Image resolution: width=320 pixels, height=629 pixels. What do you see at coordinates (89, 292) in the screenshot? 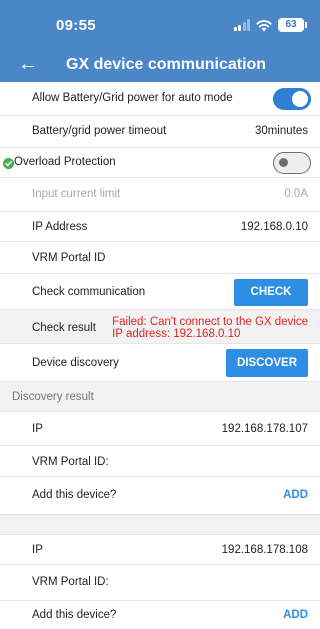
I see `check-communication-label: Check communication` at bounding box center [89, 292].